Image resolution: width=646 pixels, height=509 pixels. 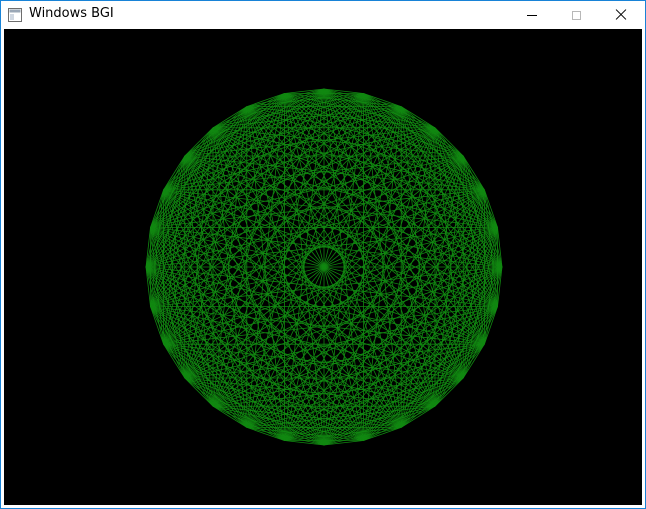 I want to click on window-app-icon, so click(x=15, y=14).